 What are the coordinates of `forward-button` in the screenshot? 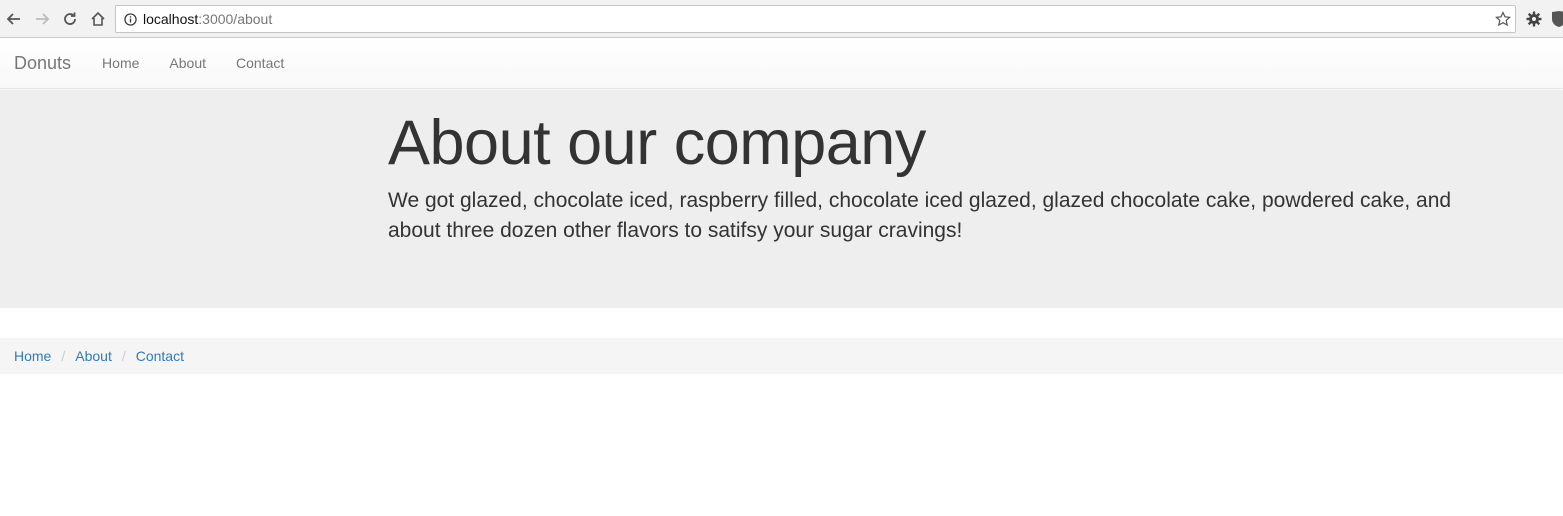 It's located at (42, 19).